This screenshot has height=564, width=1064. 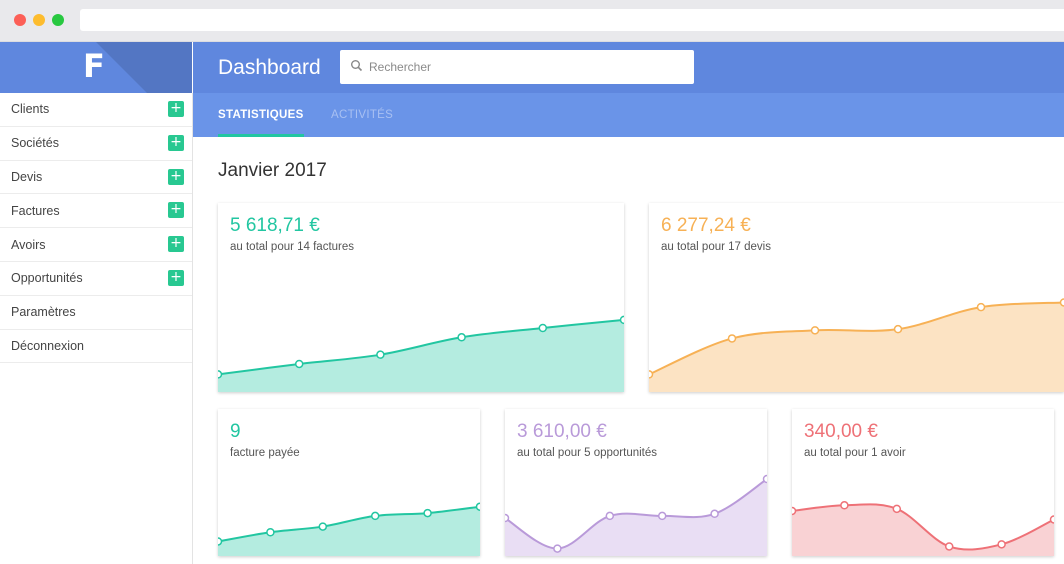 I want to click on sidebar-item: Sociétés +, so click(x=96, y=144).